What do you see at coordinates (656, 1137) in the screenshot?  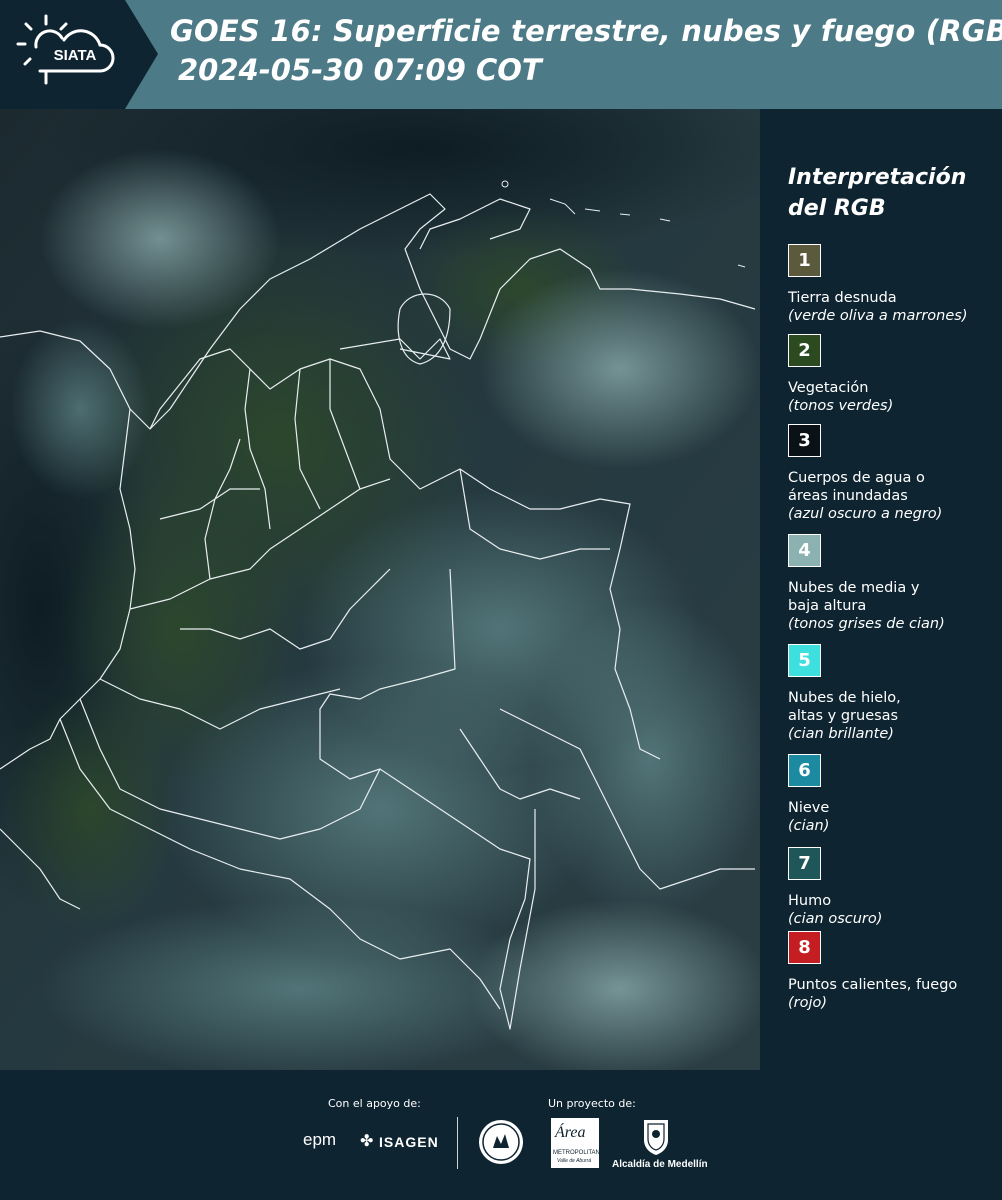 I see `medellin-coat-of-arms-icon` at bounding box center [656, 1137].